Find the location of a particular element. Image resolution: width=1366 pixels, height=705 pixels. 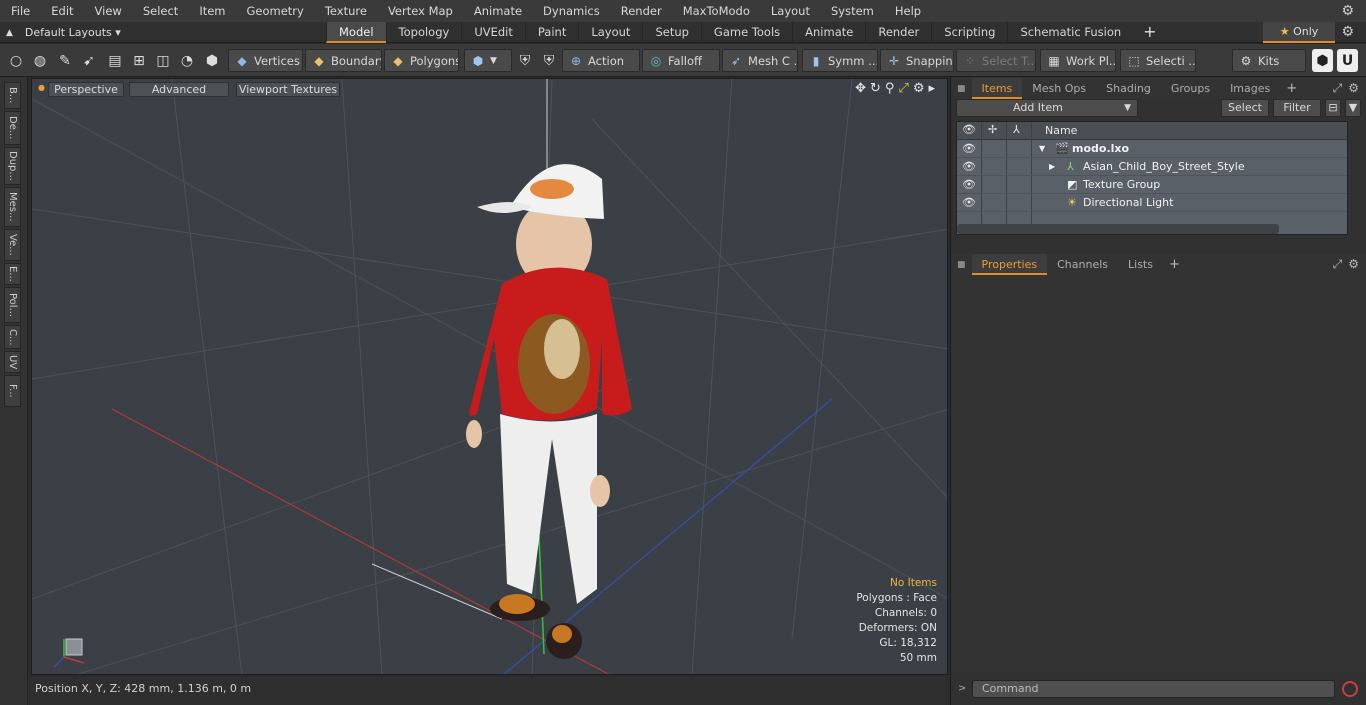

globe-icon: ◍ is located at coordinates (40, 60).